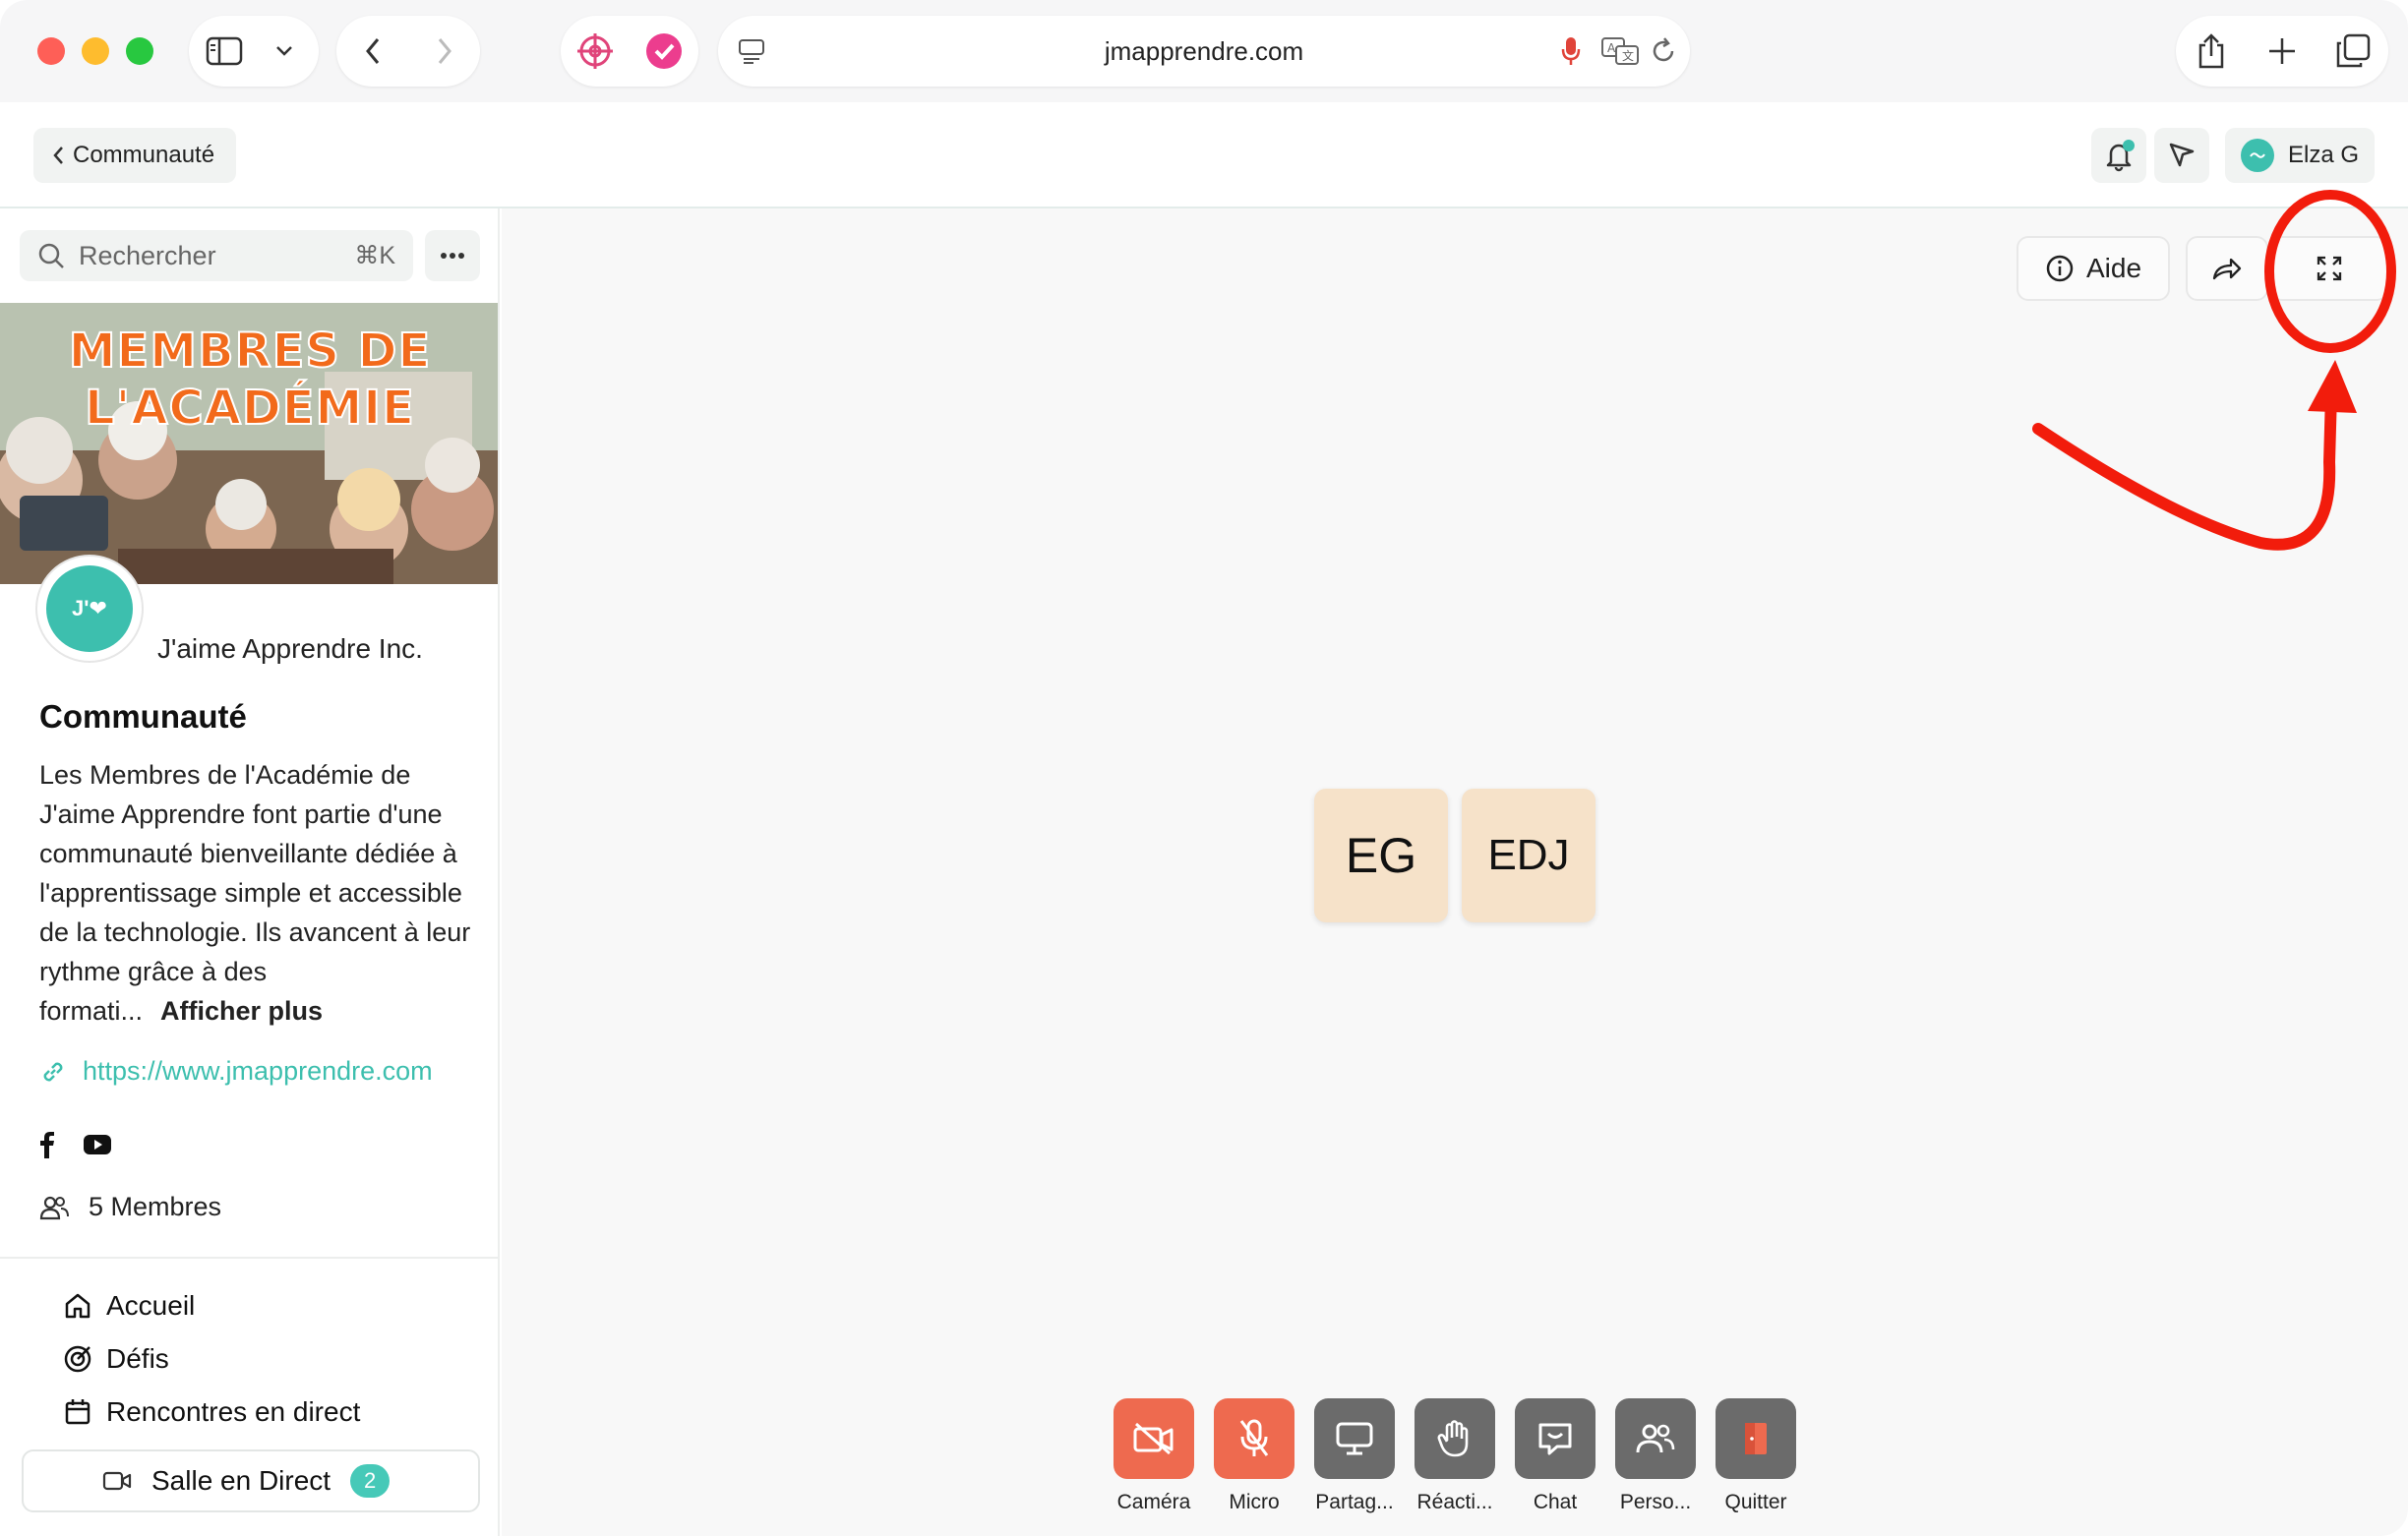 The height and width of the screenshot is (1536, 2408). Describe the element at coordinates (54, 1207) in the screenshot. I see `members-icon` at that location.